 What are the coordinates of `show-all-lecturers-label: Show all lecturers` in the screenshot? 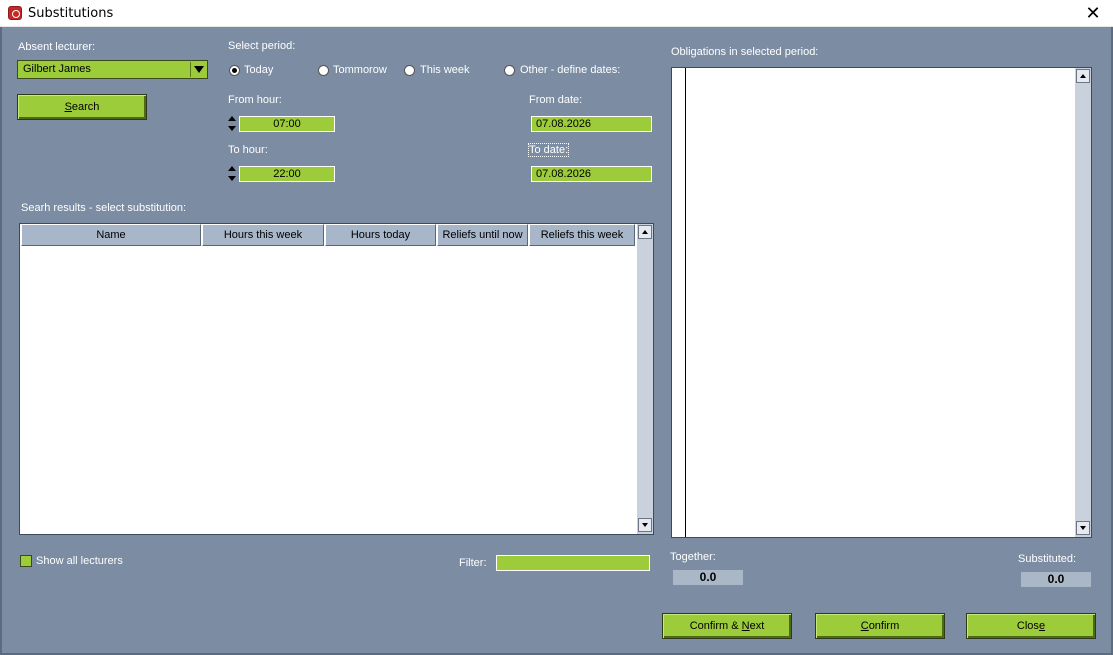 It's located at (79, 561).